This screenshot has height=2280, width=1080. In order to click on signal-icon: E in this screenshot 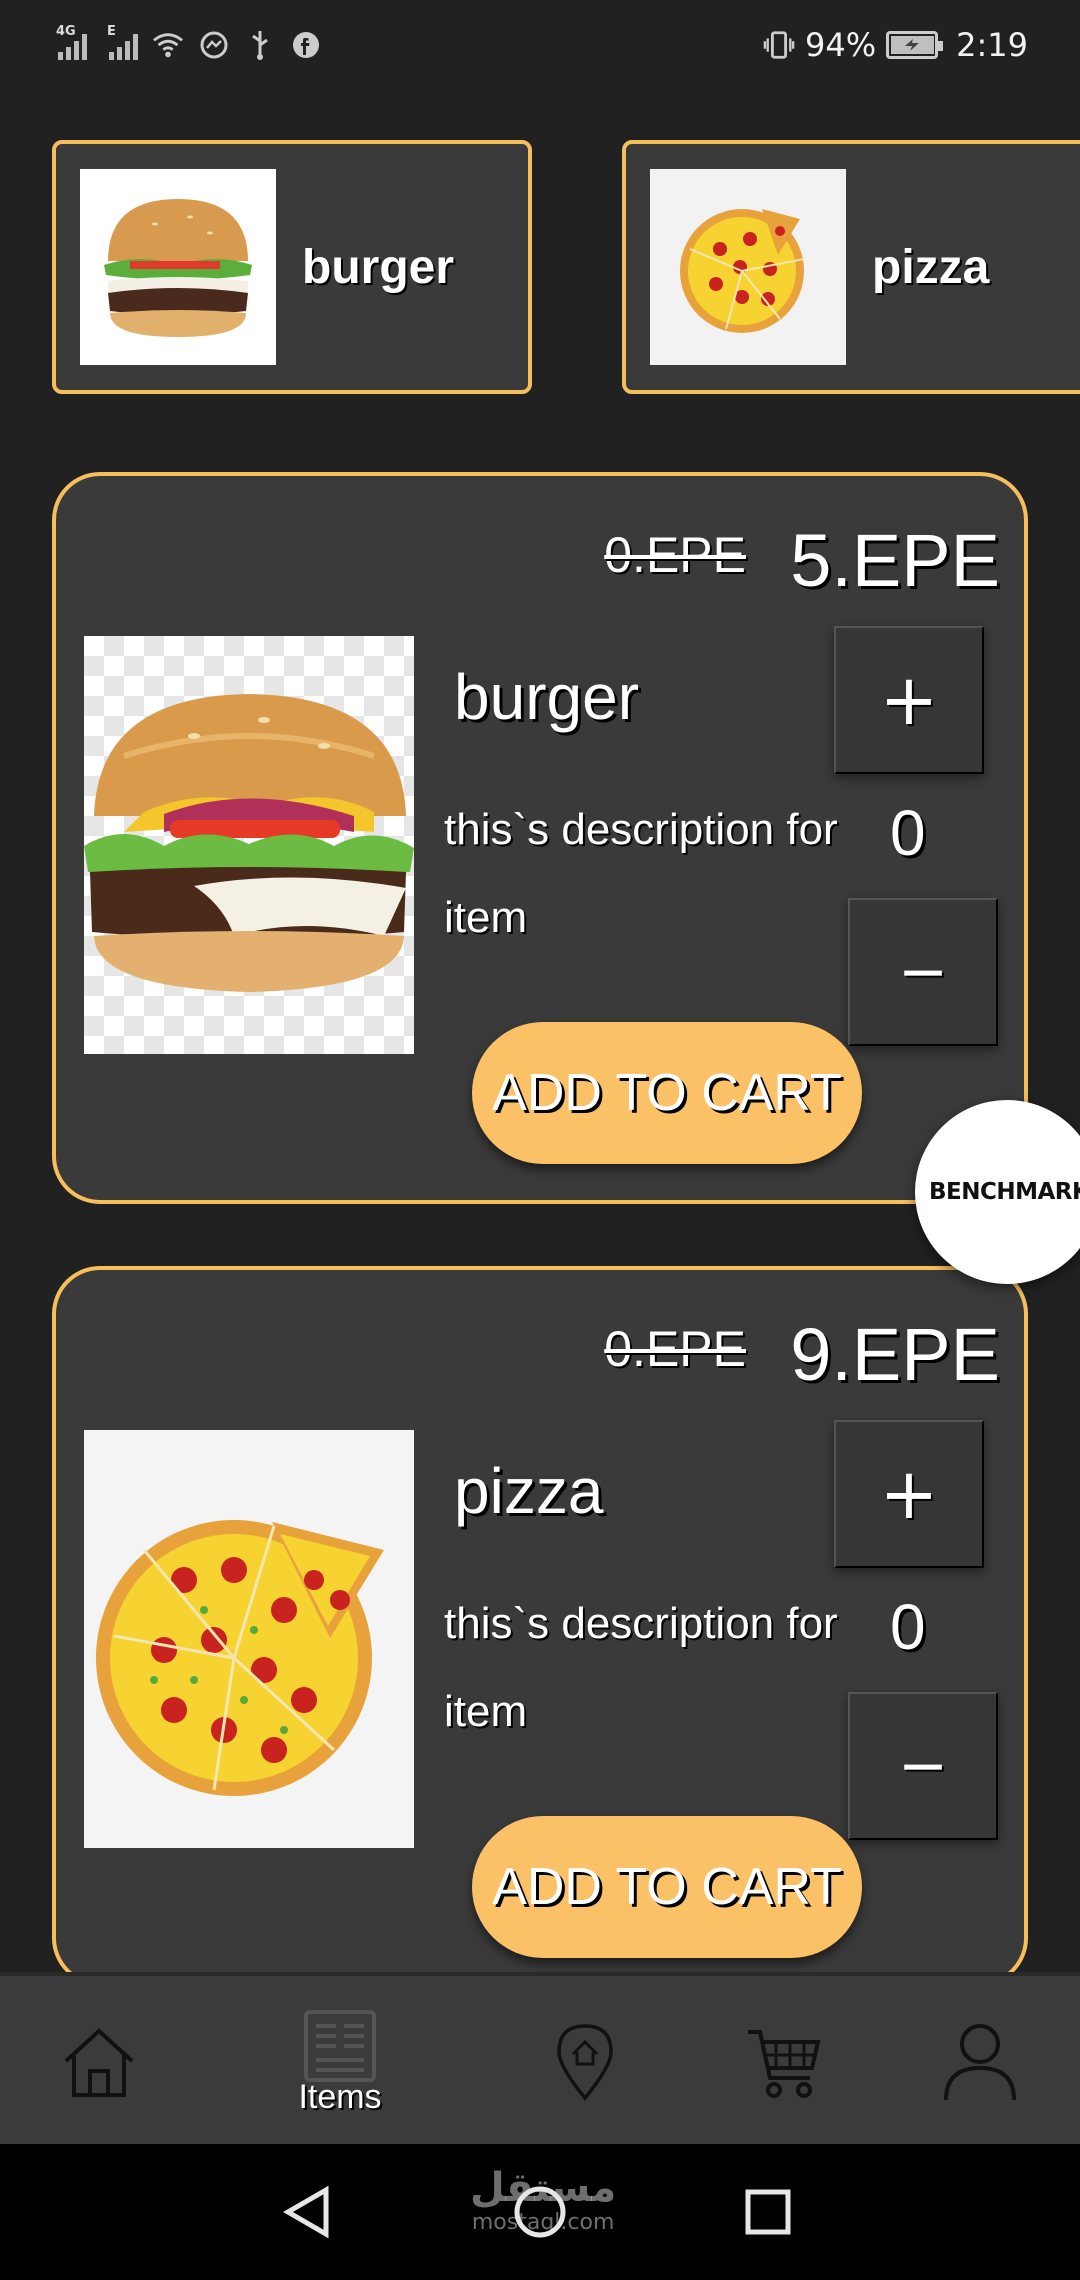, I will do `click(122, 42)`.